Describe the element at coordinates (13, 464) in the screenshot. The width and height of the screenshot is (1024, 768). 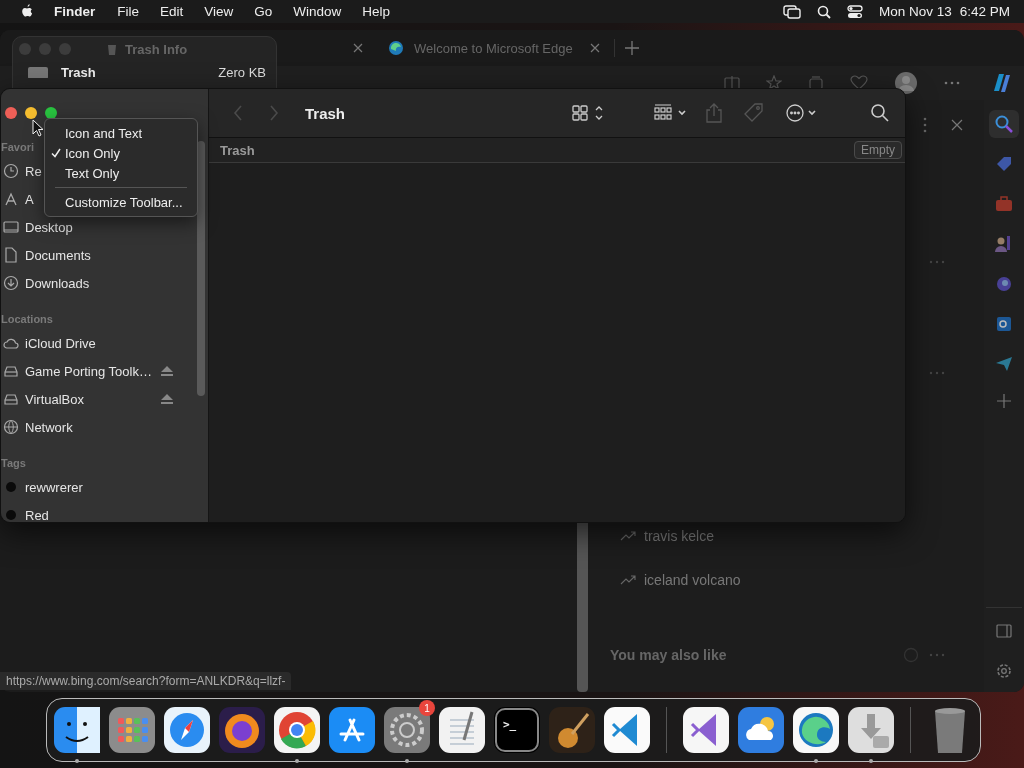
I see `sidebar-heading: Tags` at that location.